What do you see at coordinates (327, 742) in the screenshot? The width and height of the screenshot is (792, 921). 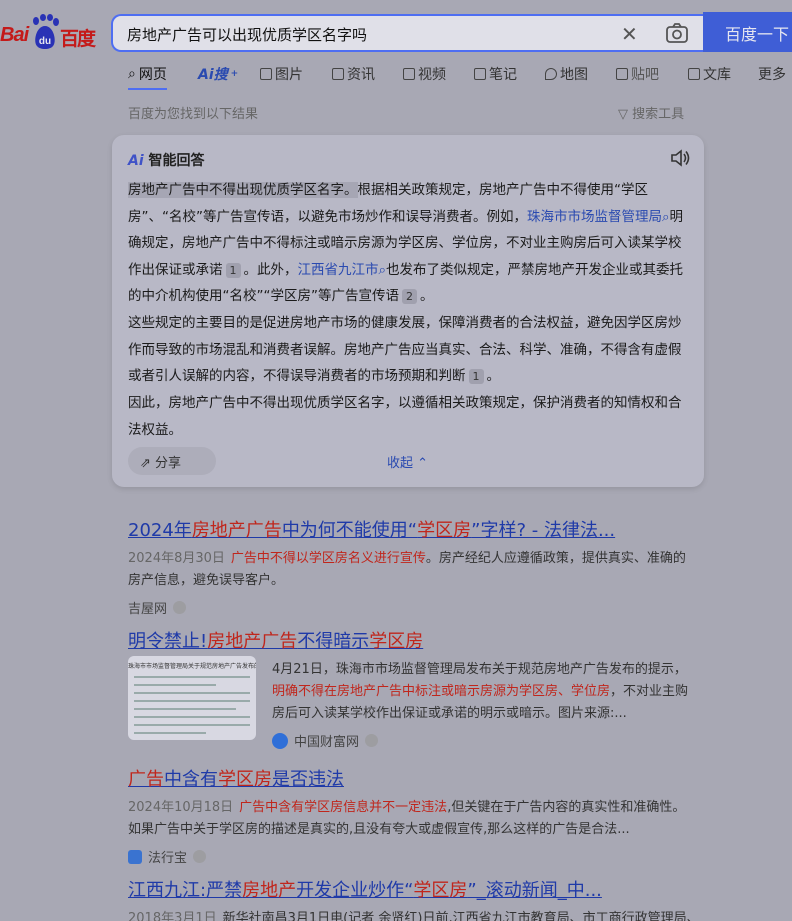 I see `source-name: 中国财富网` at bounding box center [327, 742].